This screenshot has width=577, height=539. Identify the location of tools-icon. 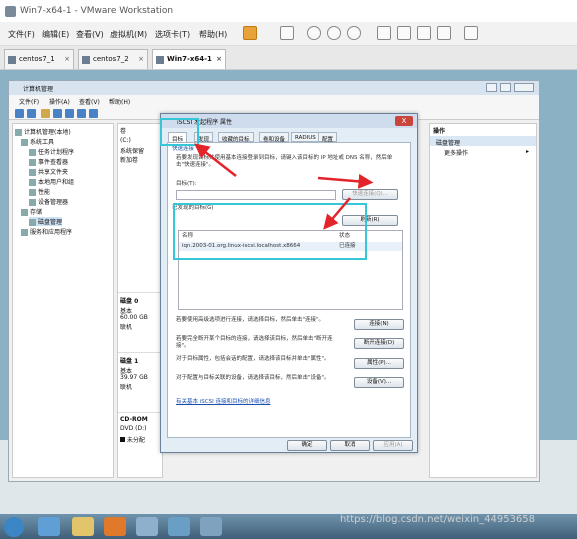
(24, 142).